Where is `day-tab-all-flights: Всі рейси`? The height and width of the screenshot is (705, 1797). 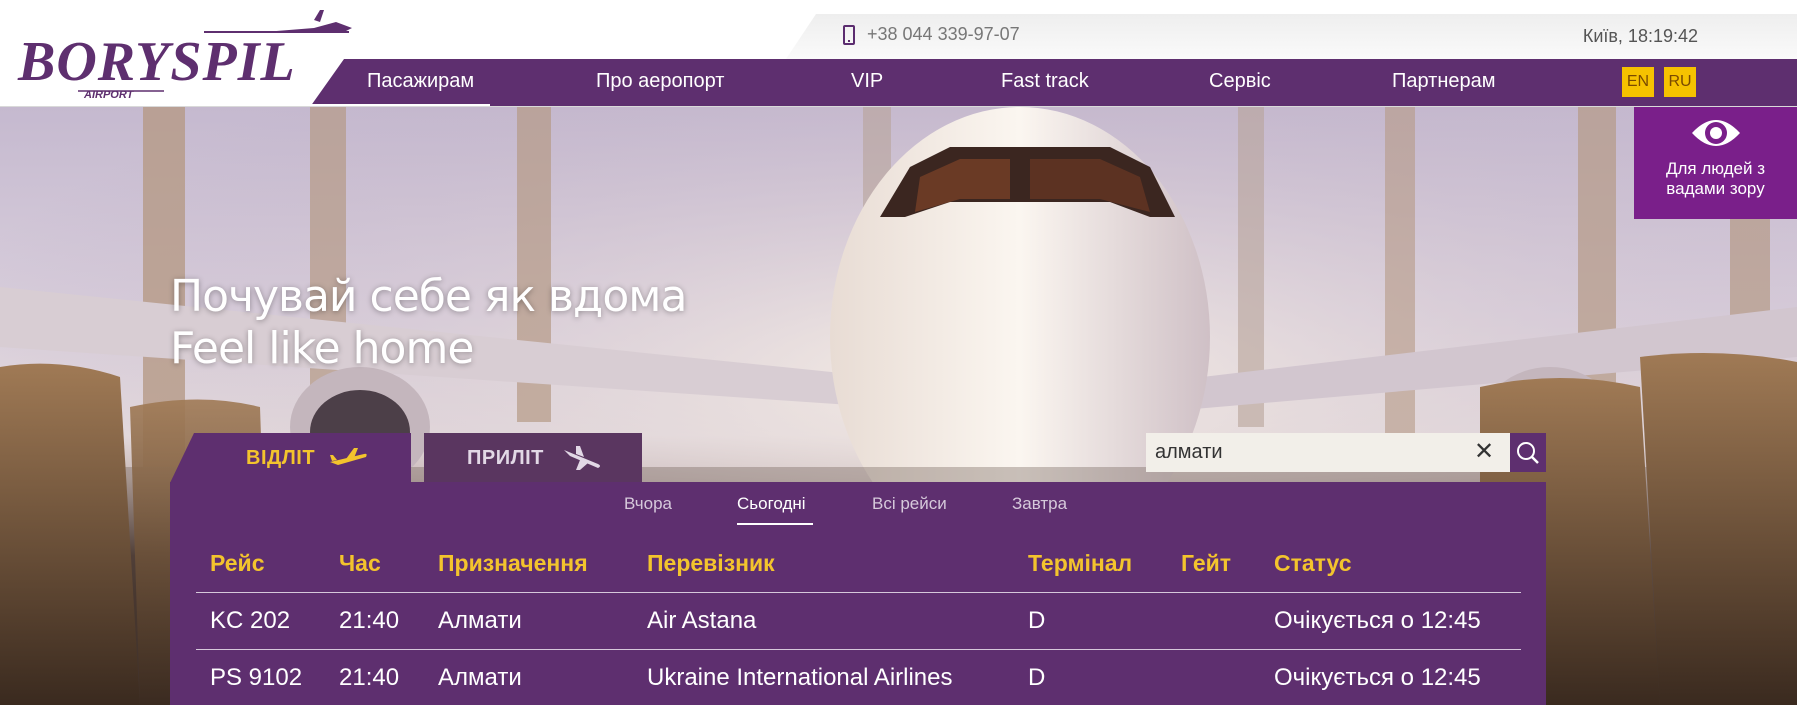 day-tab-all-flights: Всі рейси is located at coordinates (909, 504).